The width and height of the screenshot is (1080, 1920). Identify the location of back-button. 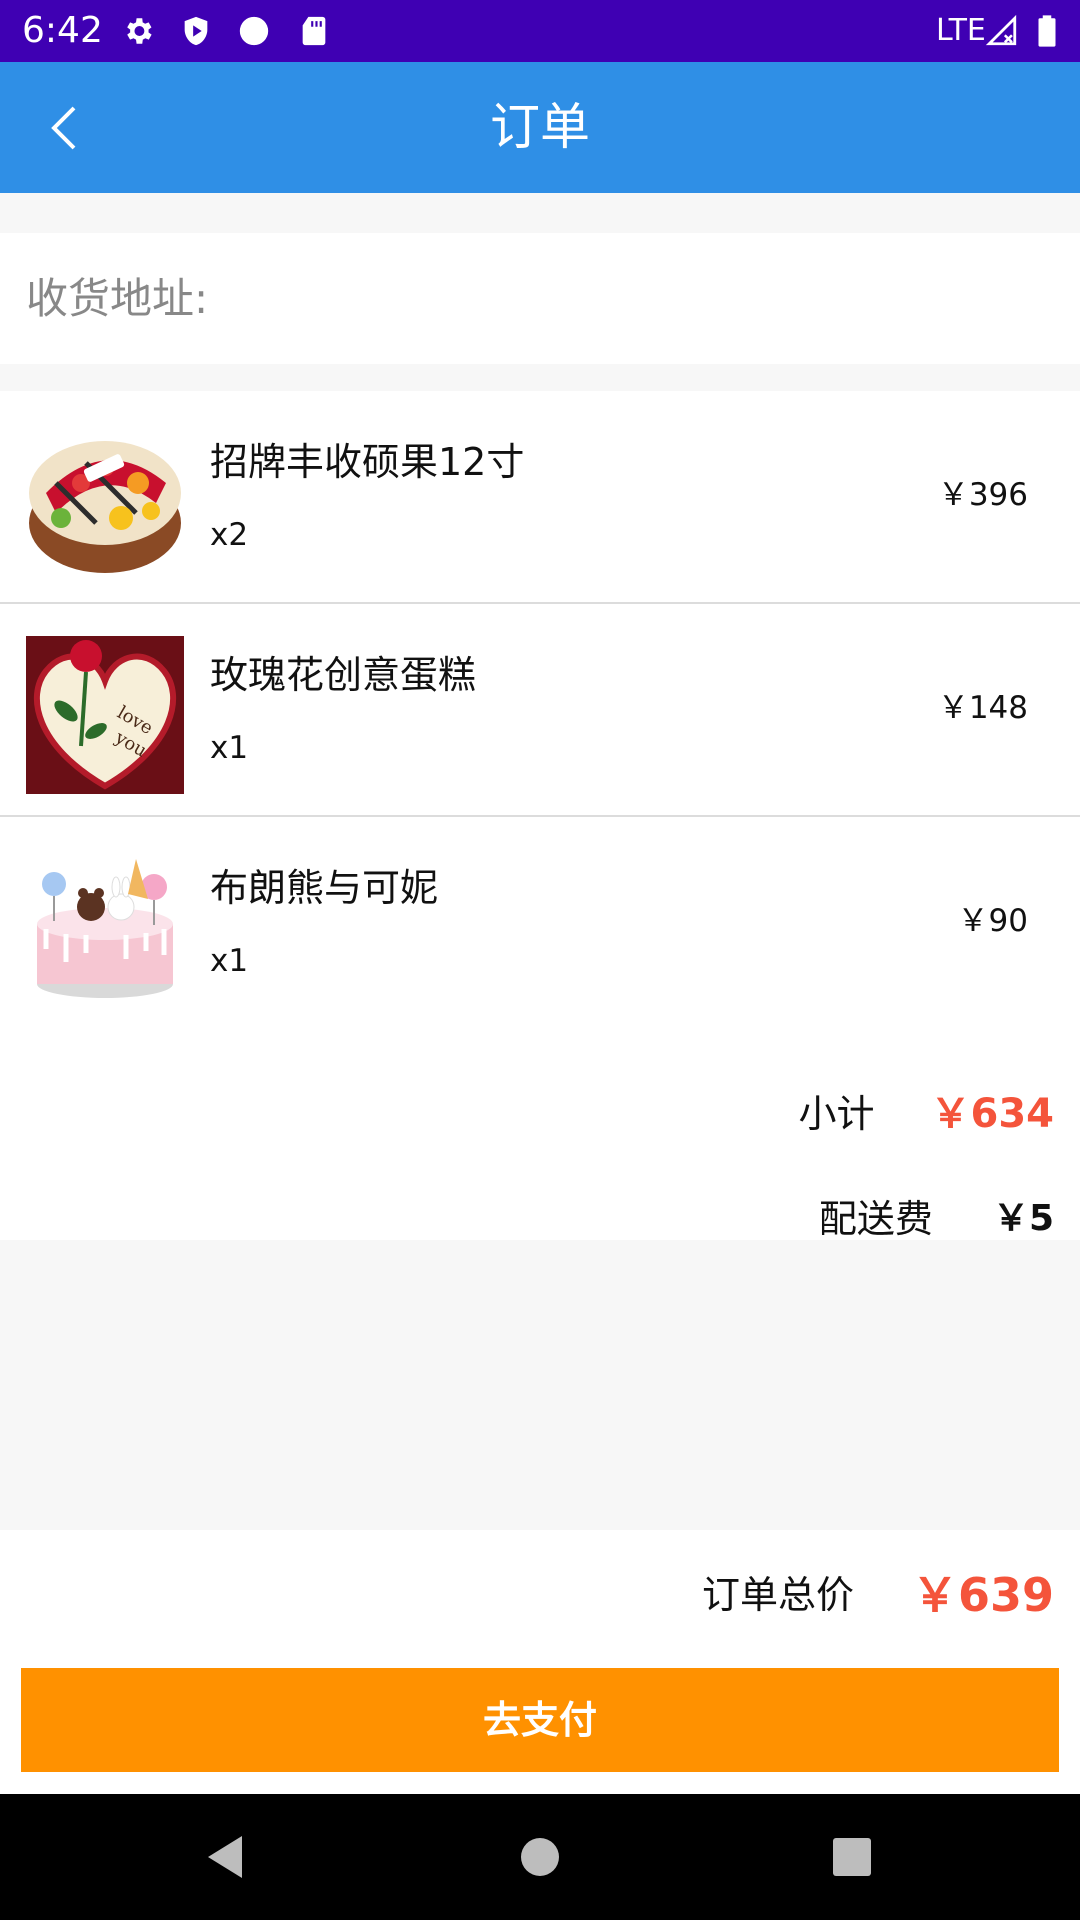
(64, 128).